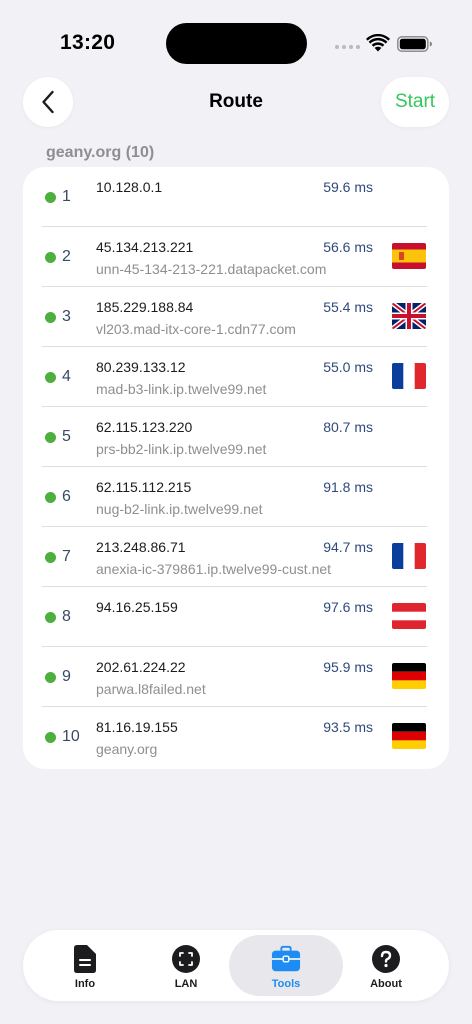 This screenshot has height=1024, width=472. I want to click on hop-hostname: prs-bb2-link.ip.twelve99.net, so click(181, 449).